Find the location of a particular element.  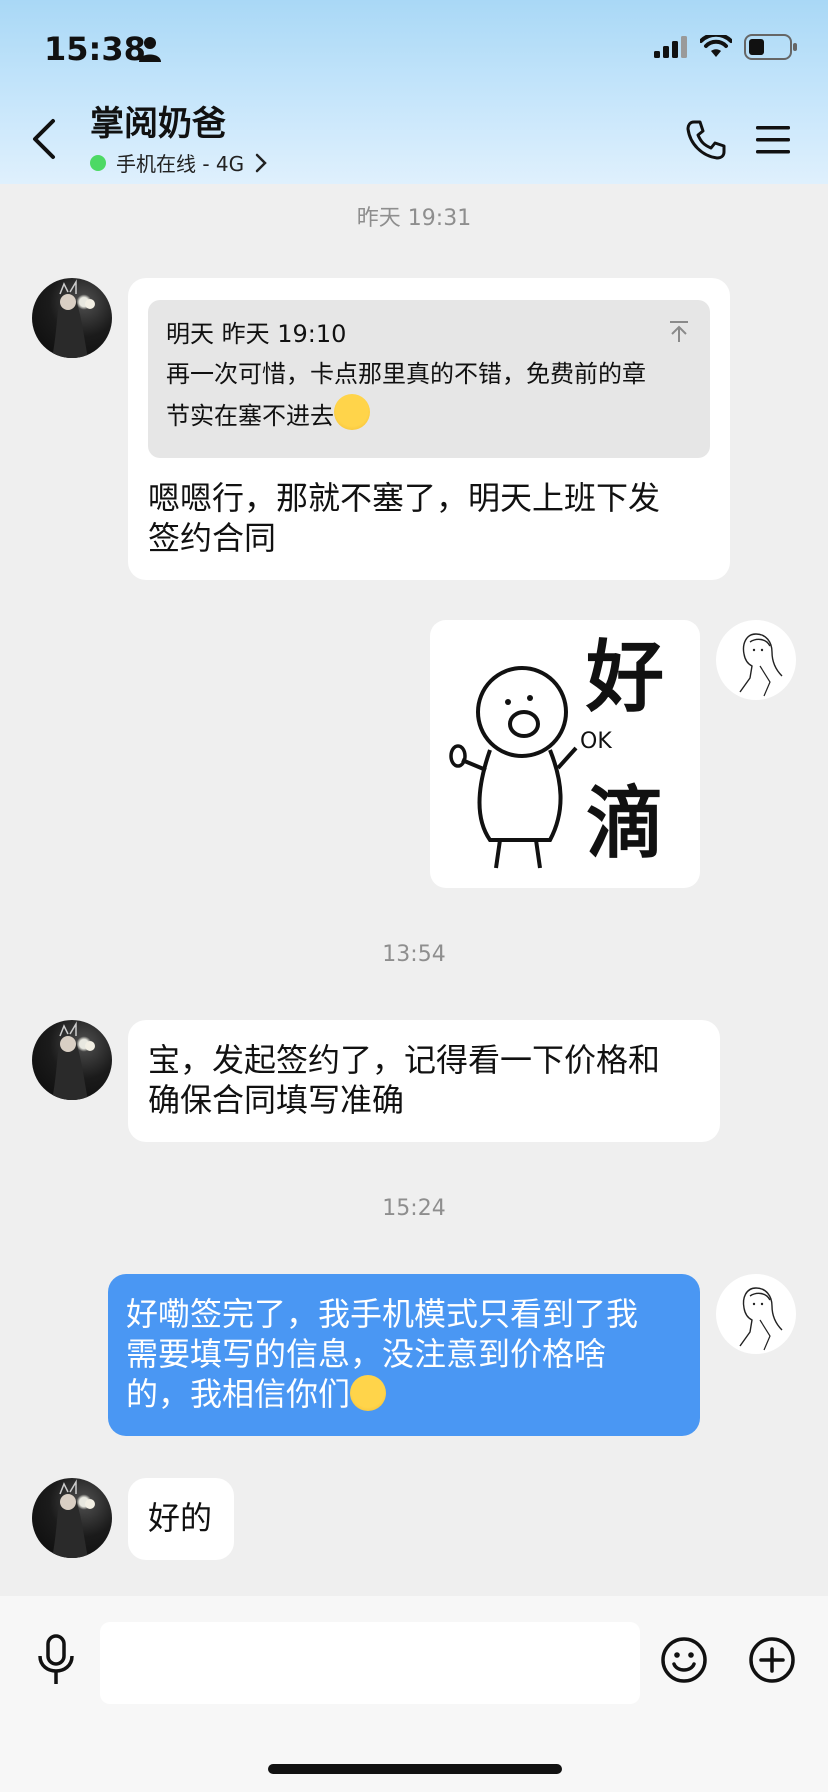

timestamp: 昨天 19:31 is located at coordinates (414, 218).